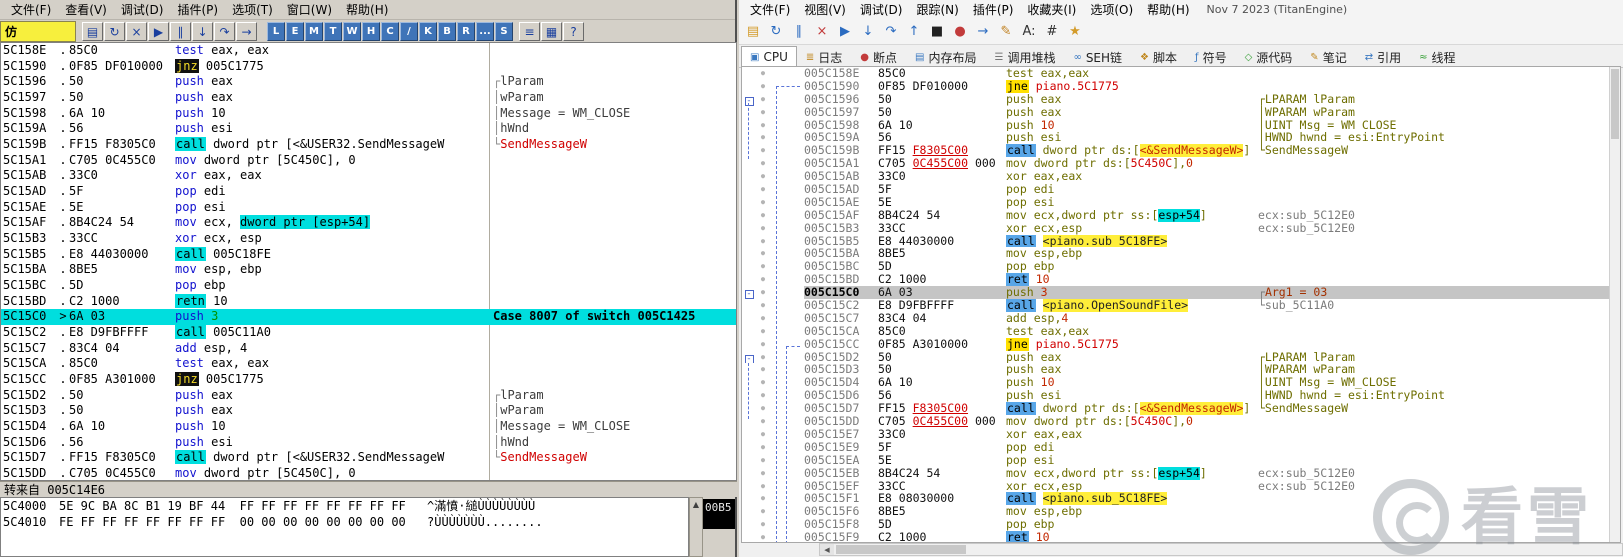  I want to click on disasm-row: ● 005C15E9 5F pop edi, so click(1181, 447).